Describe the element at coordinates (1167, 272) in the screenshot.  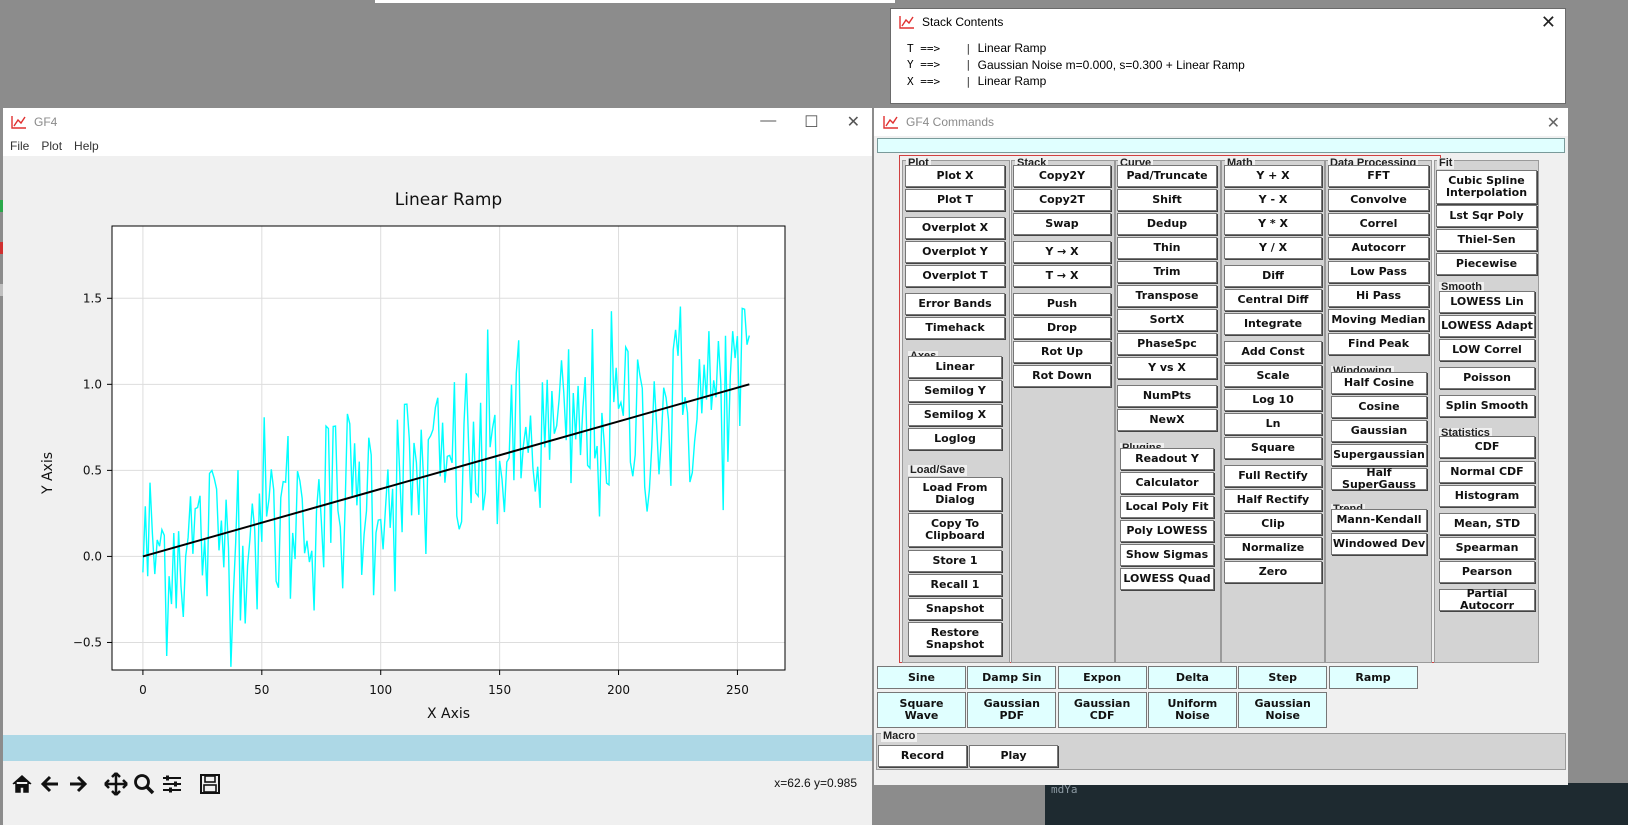
I see `trim-button: Trim` at that location.